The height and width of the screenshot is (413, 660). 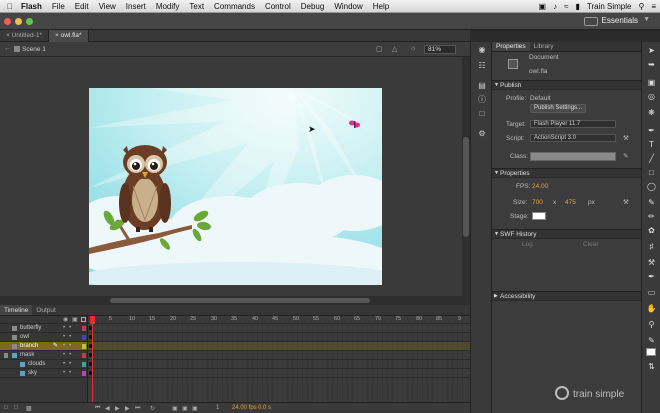 What do you see at coordinates (566, 234) in the screenshot?
I see `swf-history-section-header: ▼ SWF History` at bounding box center [566, 234].